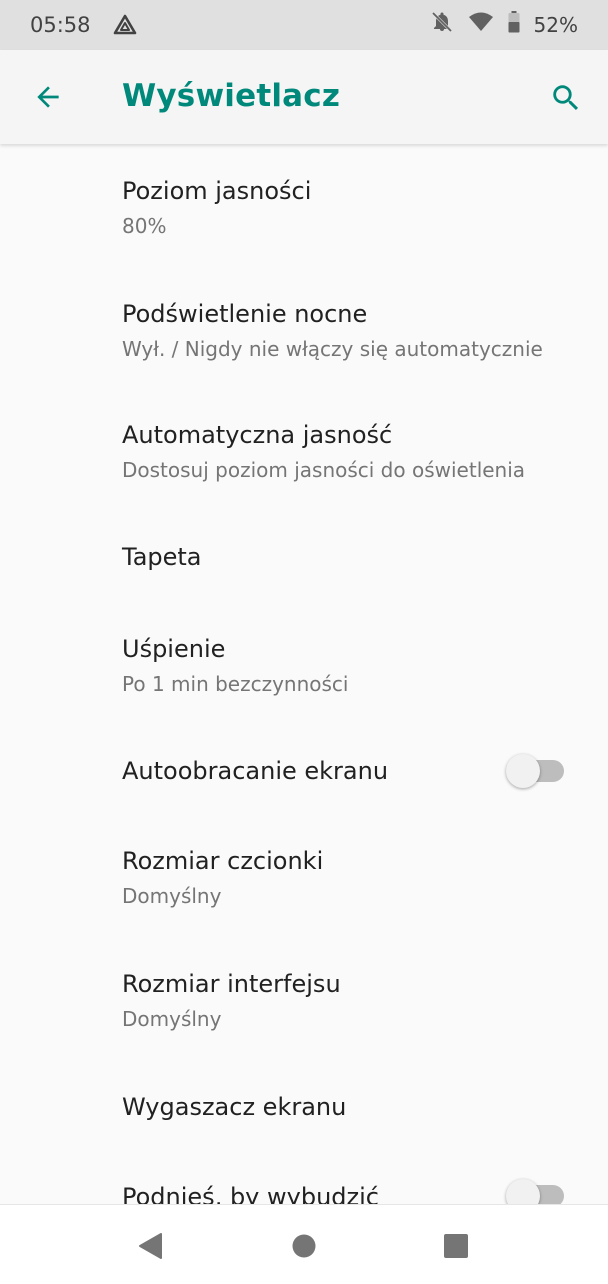  Describe the element at coordinates (231, 984) in the screenshot. I see `setting-label: Rozmiar interfejsu` at that location.